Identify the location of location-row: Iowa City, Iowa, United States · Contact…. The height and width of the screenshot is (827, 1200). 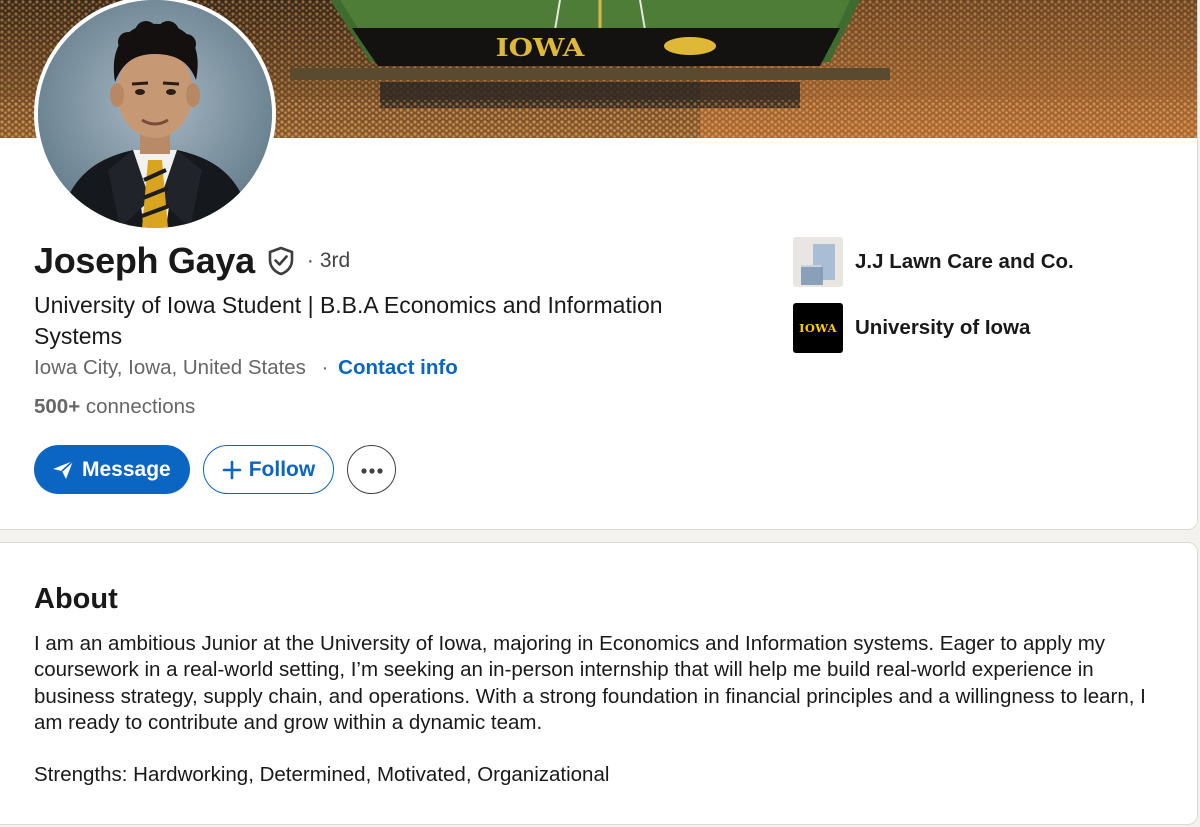
(246, 368).